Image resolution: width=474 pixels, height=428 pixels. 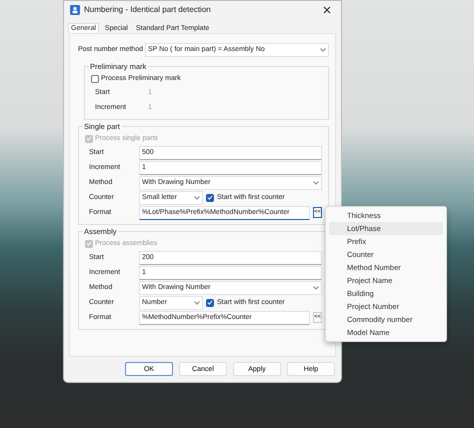 I want to click on close-icon, so click(x=327, y=10).